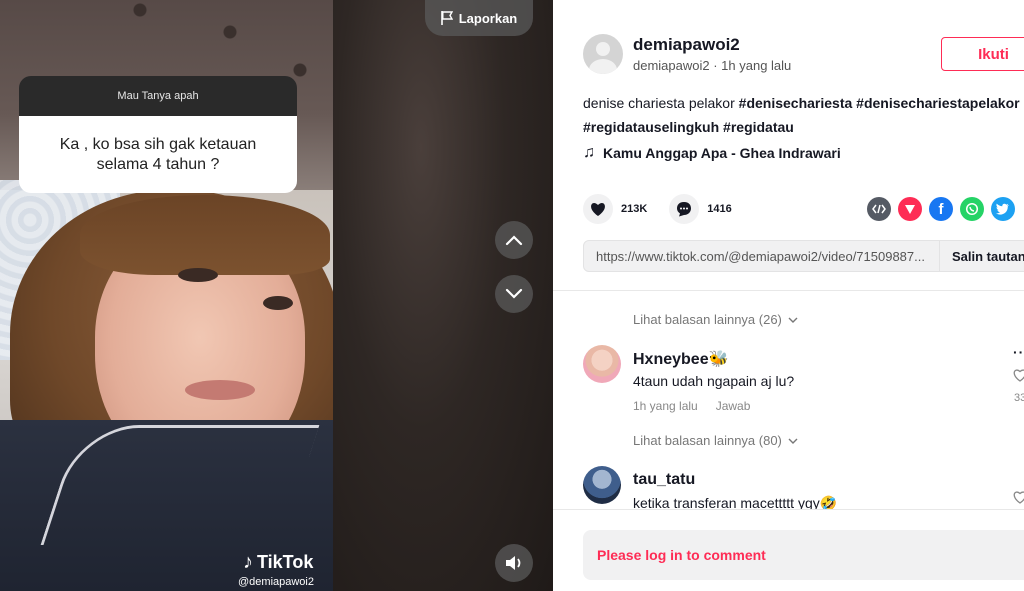 The image size is (1024, 591). I want to click on music-link: ♫ Kamu Anggap Apa - Ghea Indrawari, so click(712, 153).